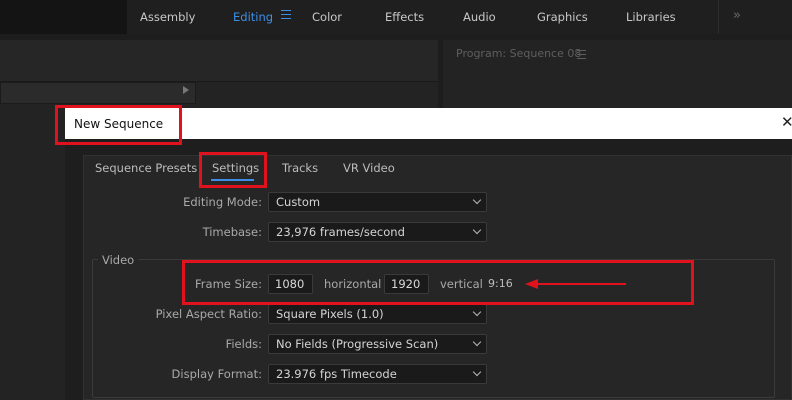 This screenshot has width=792, height=400. I want to click on fields-value: No Fields (Progressive Scan), so click(357, 344).